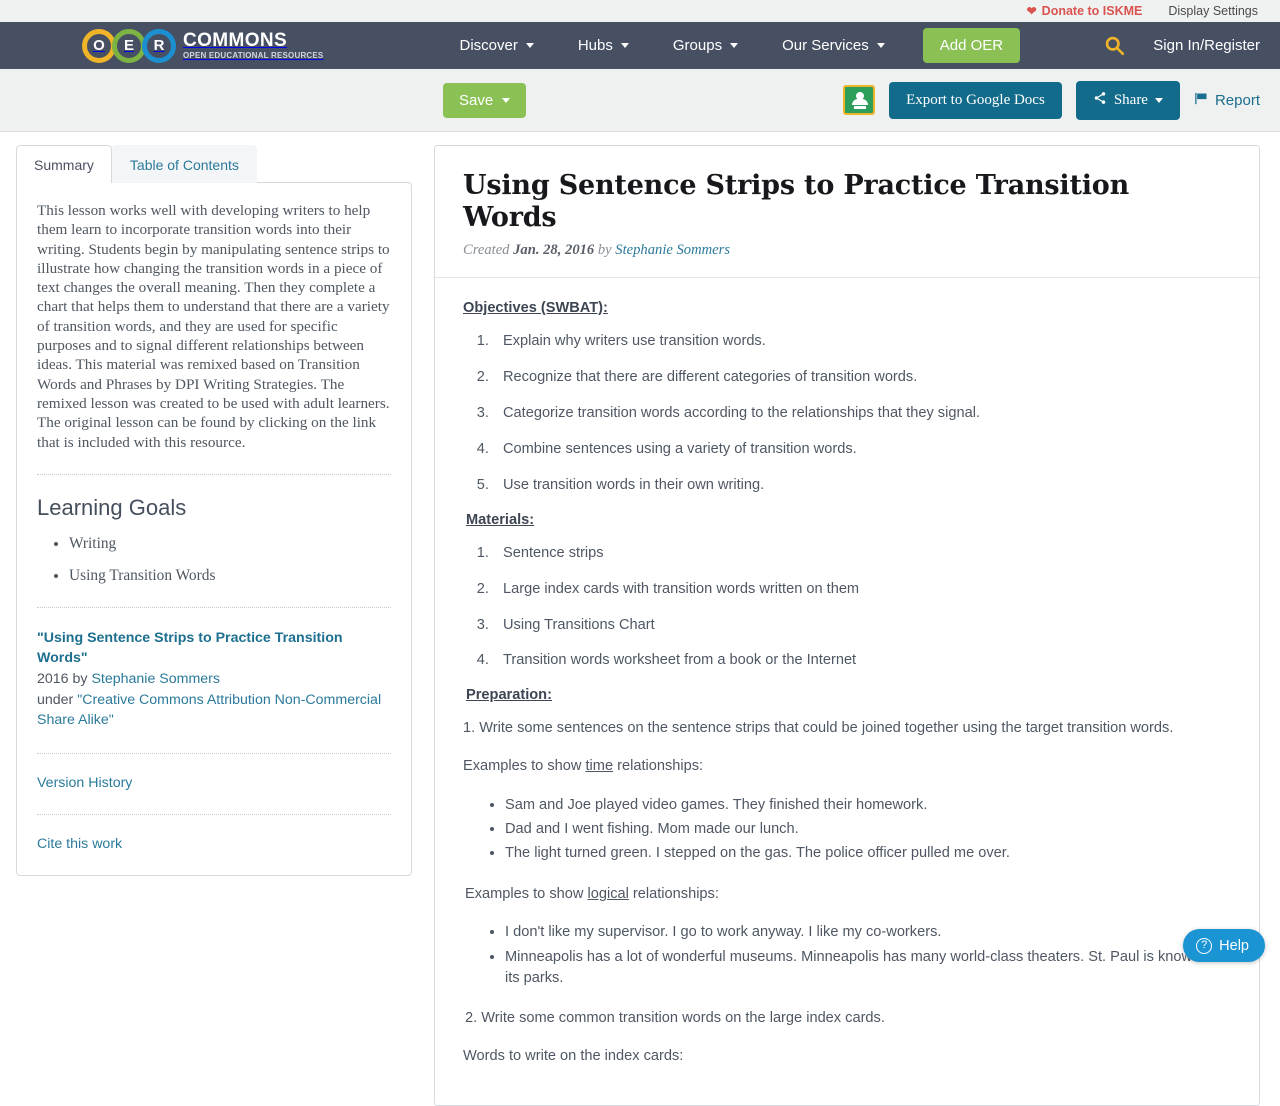 Image resolution: width=1280 pixels, height=1106 pixels. I want to click on save-button: Save, so click(485, 100).